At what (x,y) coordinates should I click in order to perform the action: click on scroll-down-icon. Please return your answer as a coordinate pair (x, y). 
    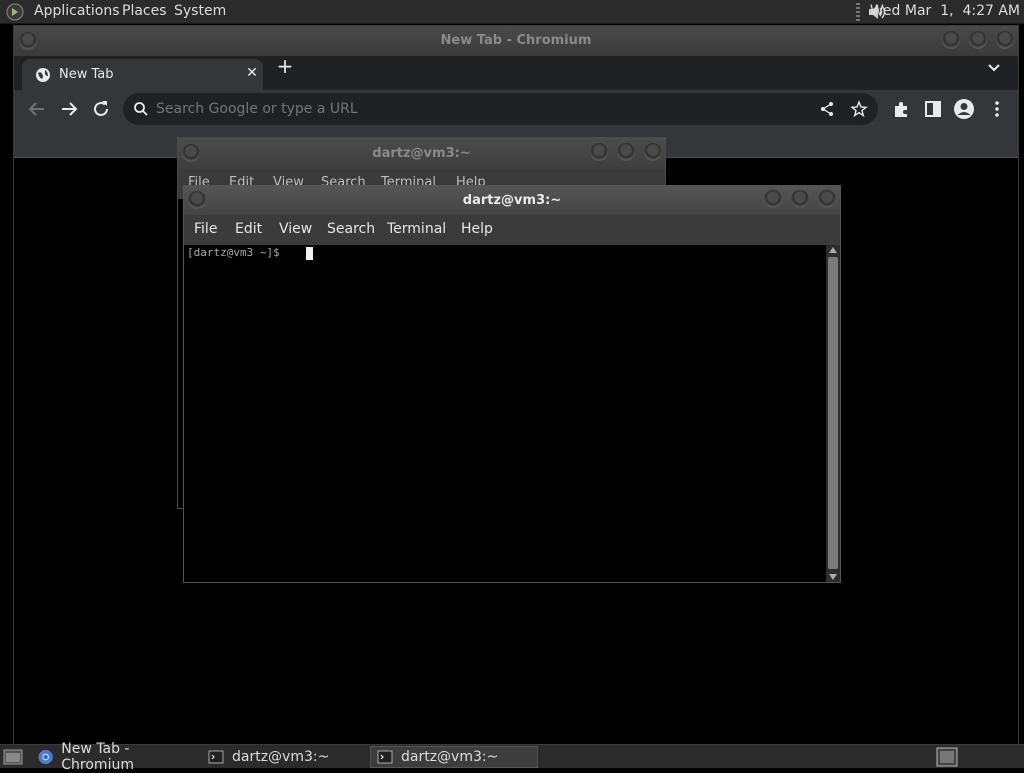
    Looking at the image, I should click on (833, 577).